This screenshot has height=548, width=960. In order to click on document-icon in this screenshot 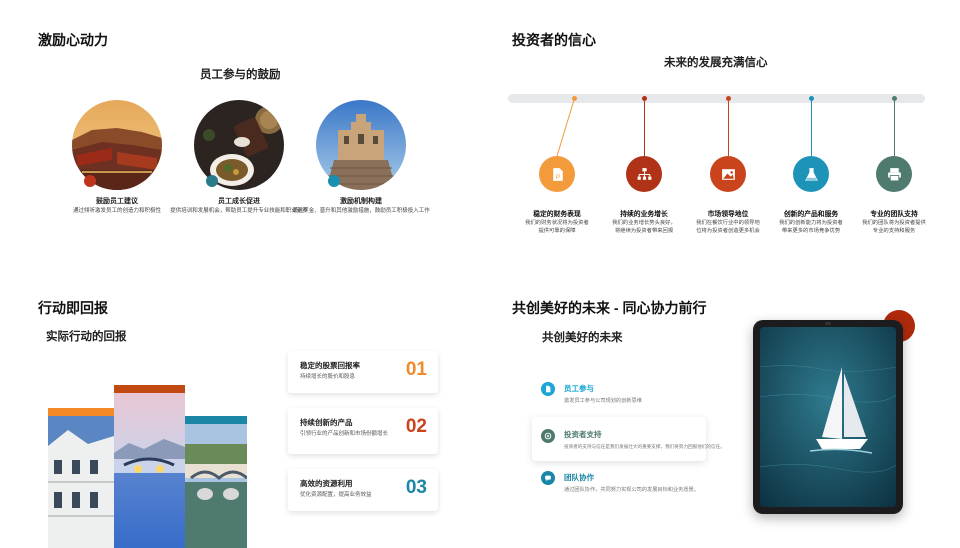, I will do `click(548, 389)`.